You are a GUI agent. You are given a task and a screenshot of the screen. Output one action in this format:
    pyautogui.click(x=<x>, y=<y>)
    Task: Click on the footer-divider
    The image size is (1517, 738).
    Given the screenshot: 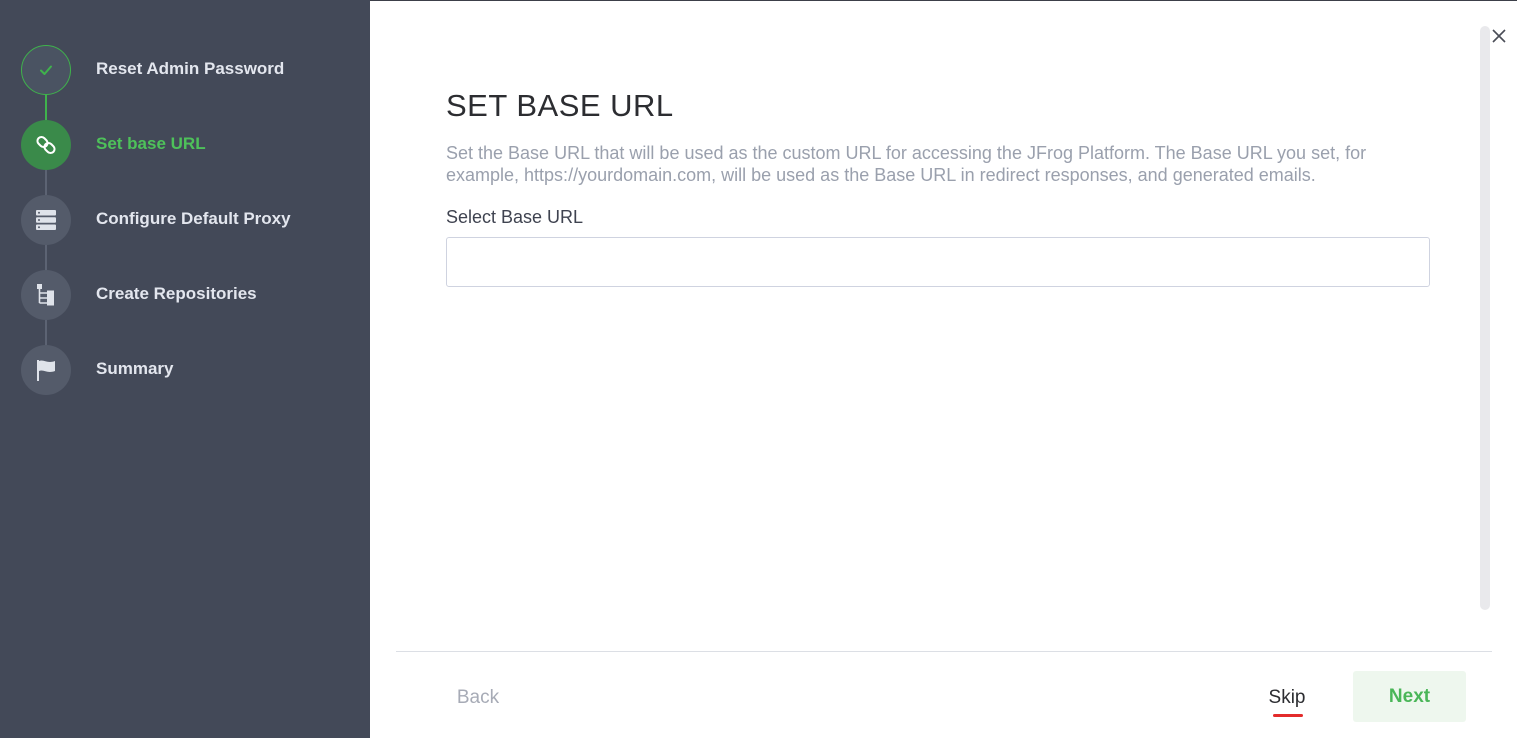 What is the action you would take?
    pyautogui.click(x=944, y=651)
    